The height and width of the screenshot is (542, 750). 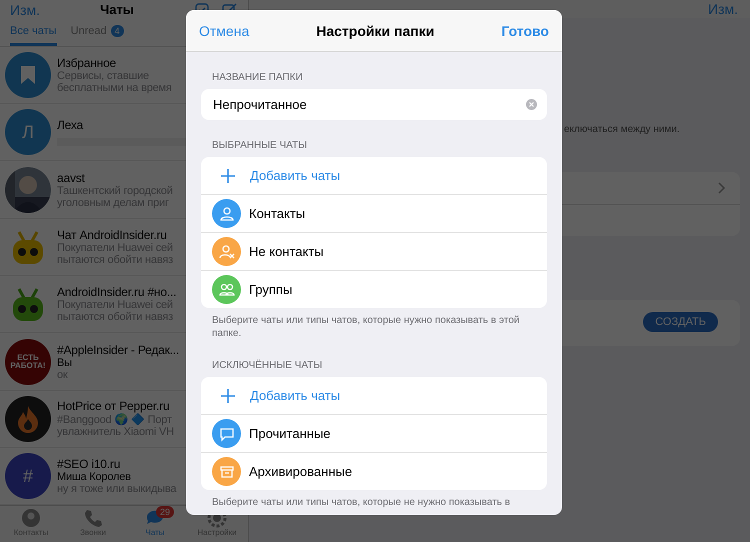 I want to click on chat-name: aavst, so click(x=71, y=177).